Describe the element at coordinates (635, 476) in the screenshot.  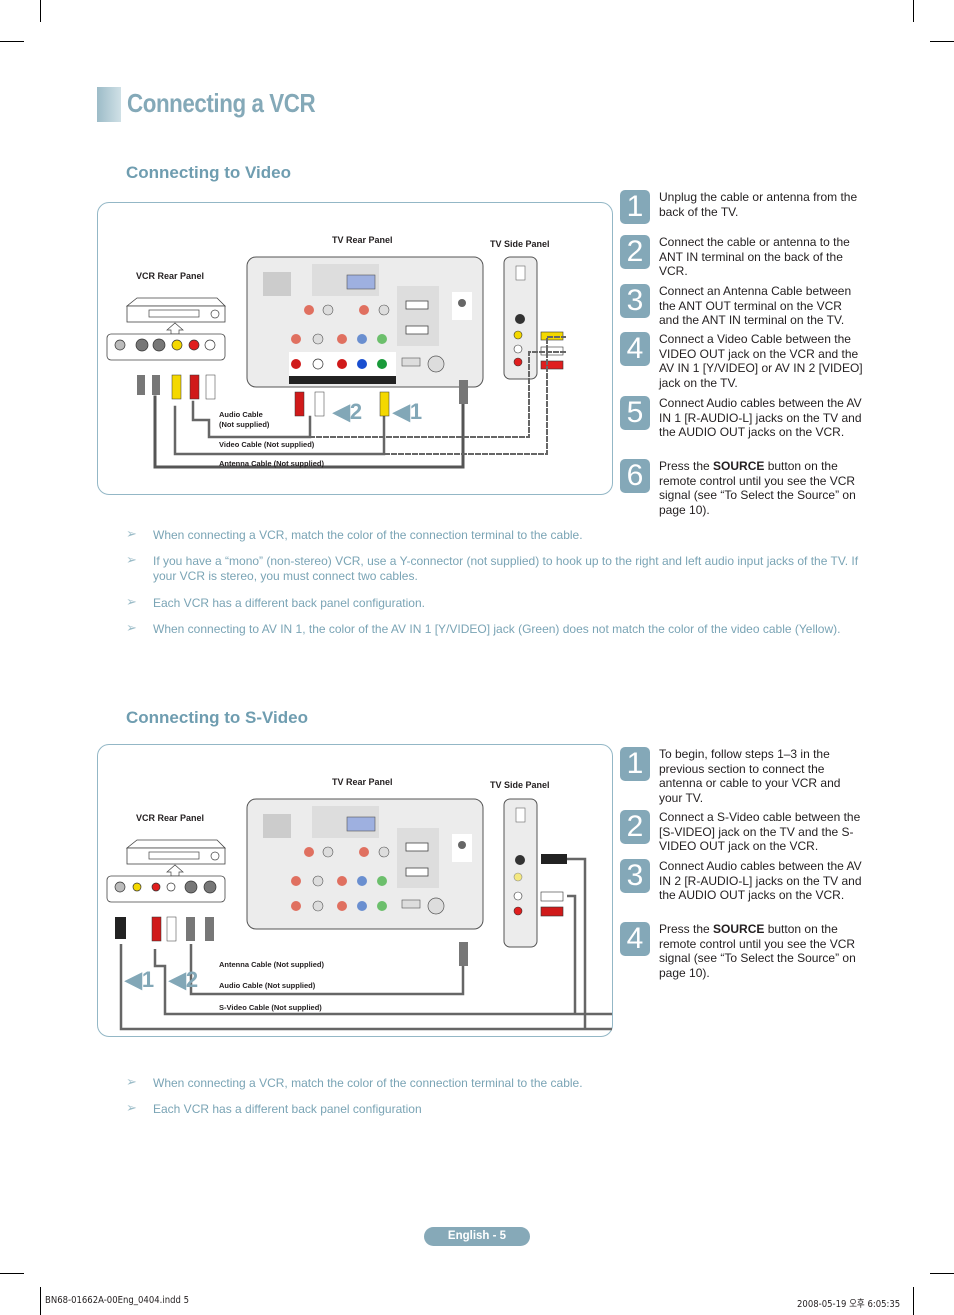
I see `step-number-badge: 6` at that location.